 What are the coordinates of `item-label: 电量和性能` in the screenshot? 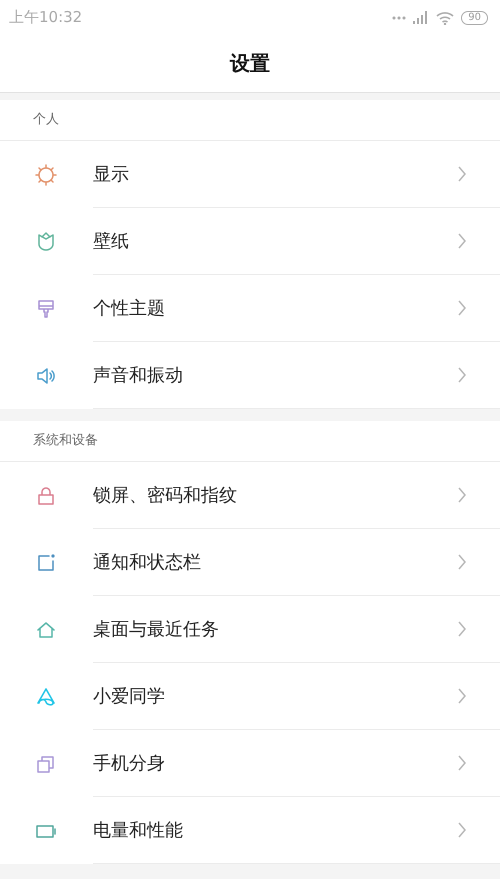 It's located at (138, 830).